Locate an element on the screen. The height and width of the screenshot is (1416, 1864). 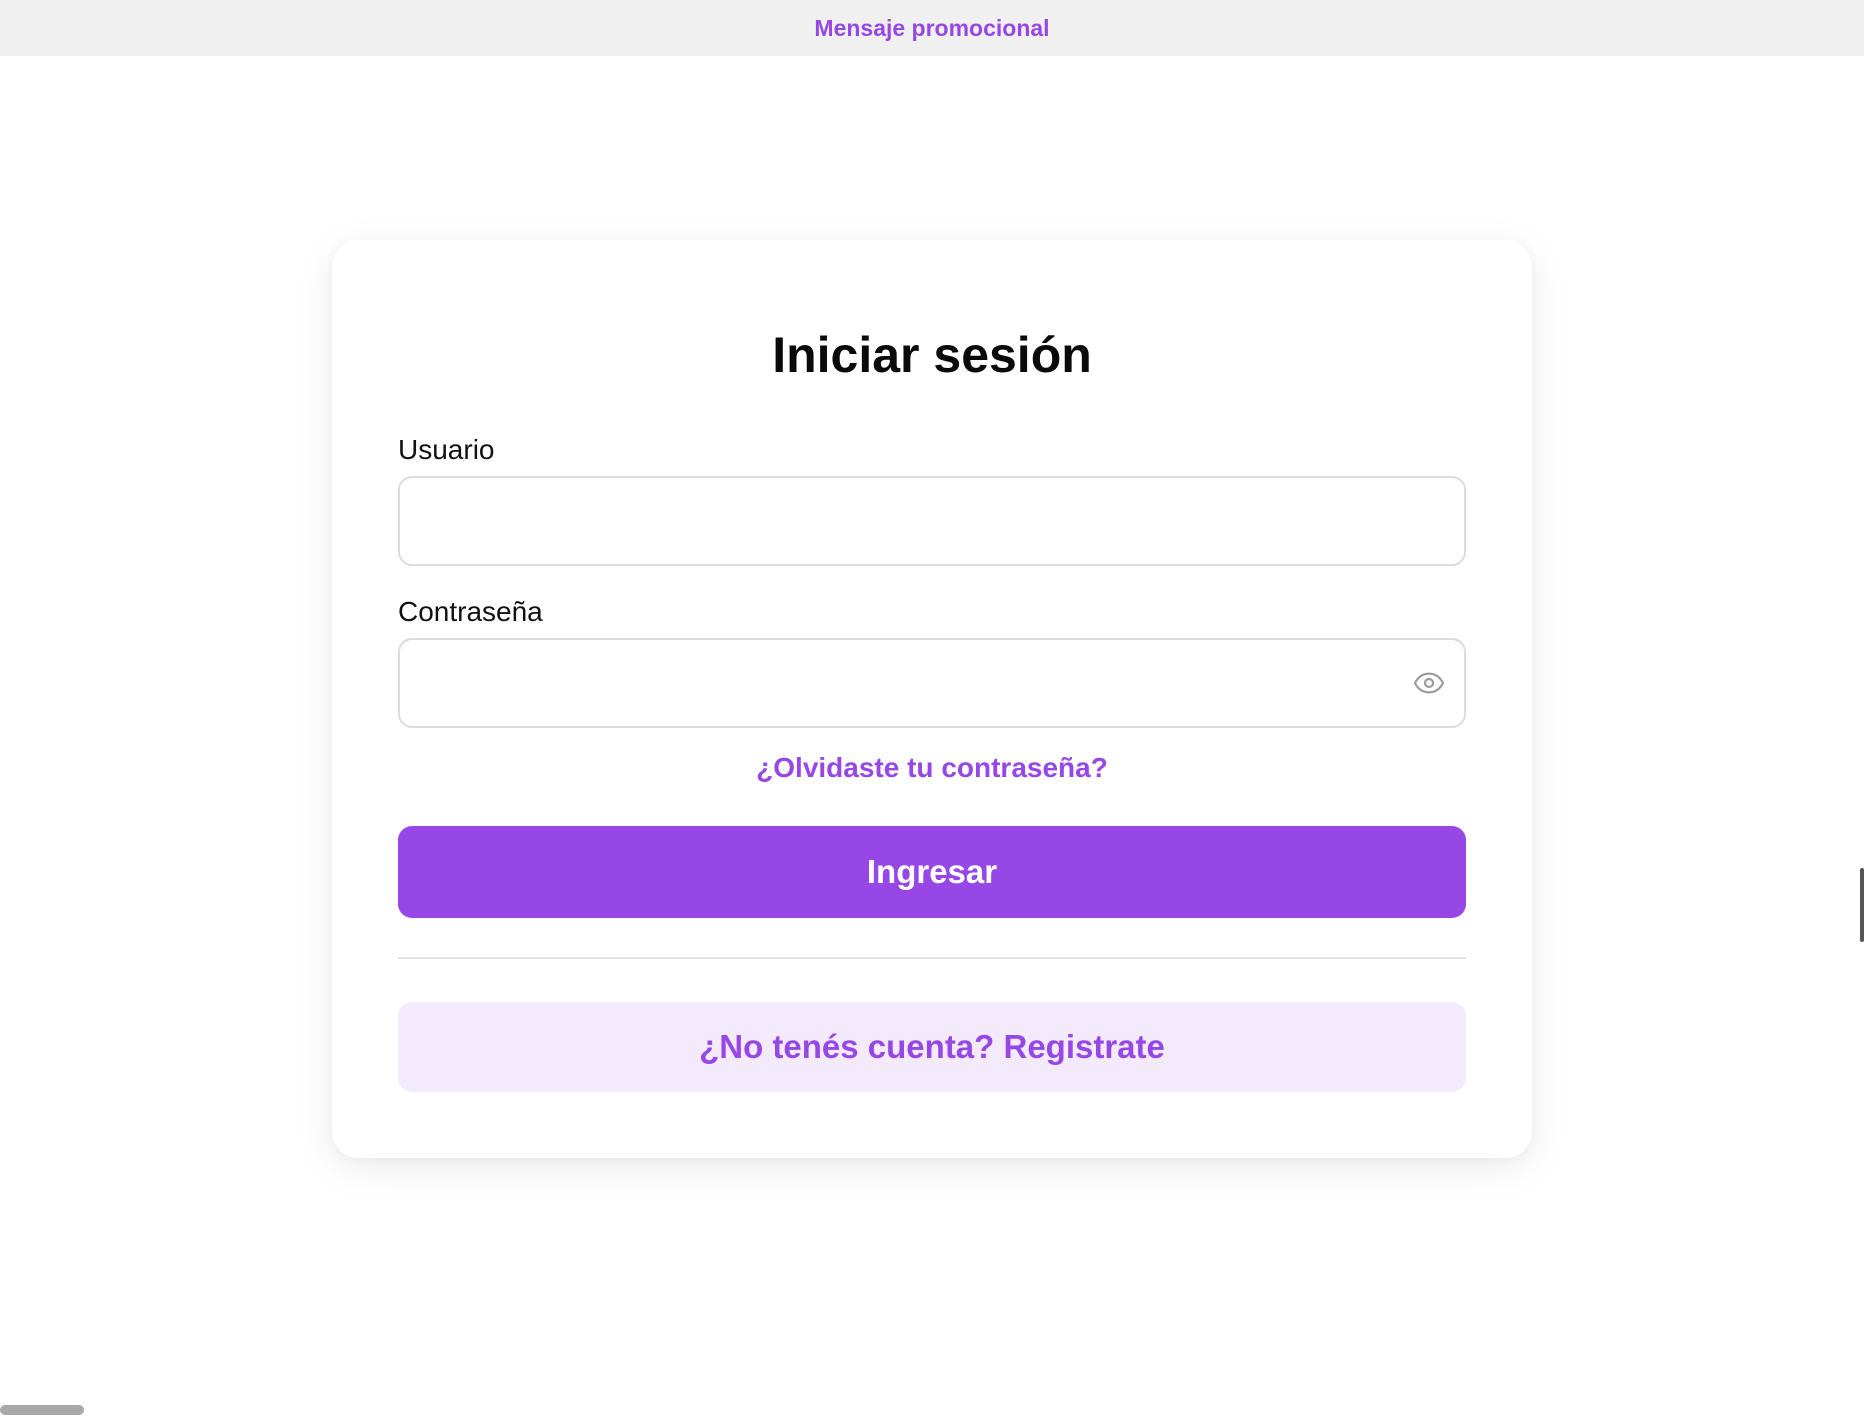
horizontal-scrollbar-thumb is located at coordinates (42, 1410).